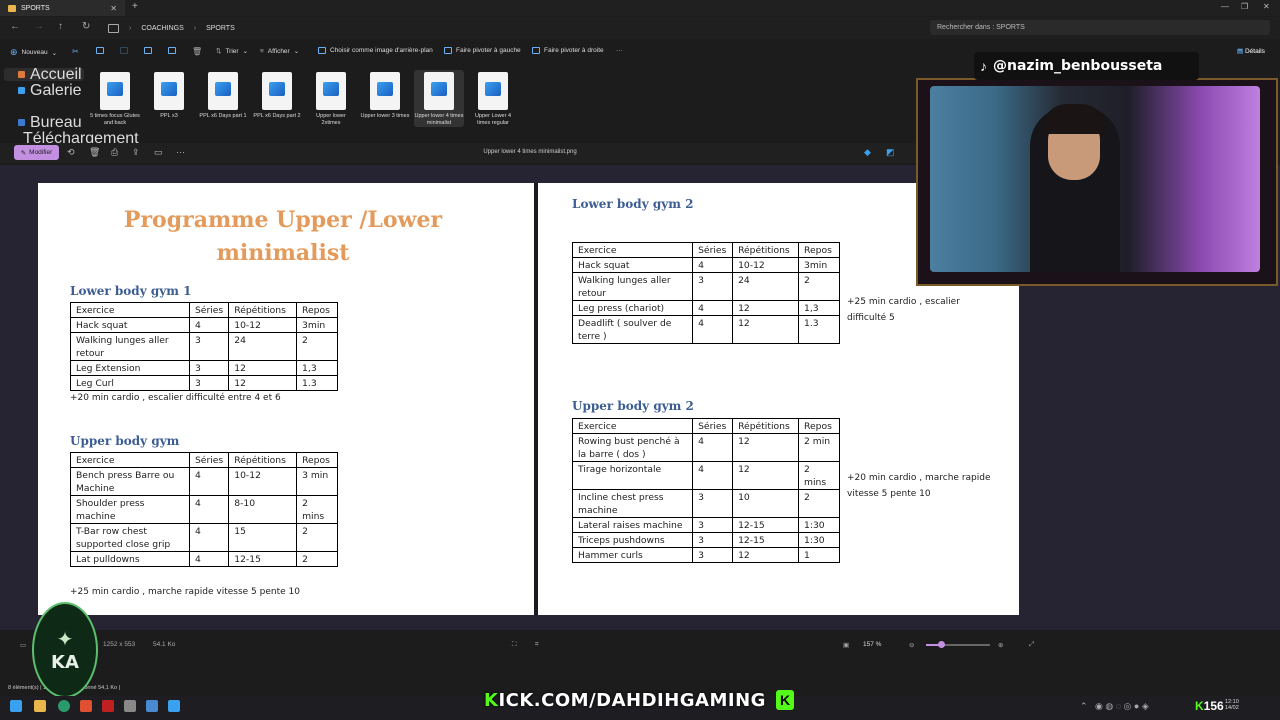 Image resolution: width=1280 pixels, height=720 pixels. I want to click on search-input: Rechercher dans : SPORTS, so click(1100, 27).